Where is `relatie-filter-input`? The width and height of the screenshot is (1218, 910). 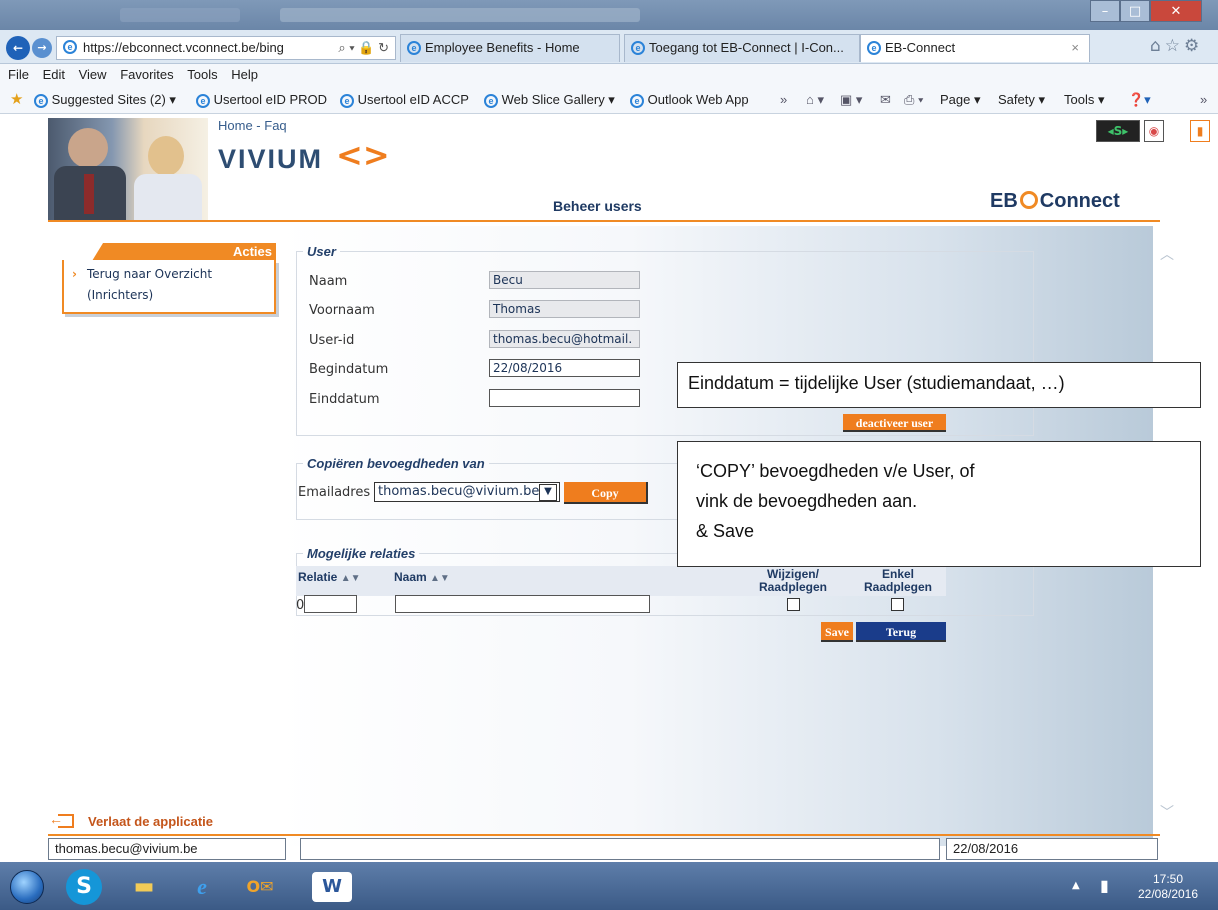 relatie-filter-input is located at coordinates (330, 604).